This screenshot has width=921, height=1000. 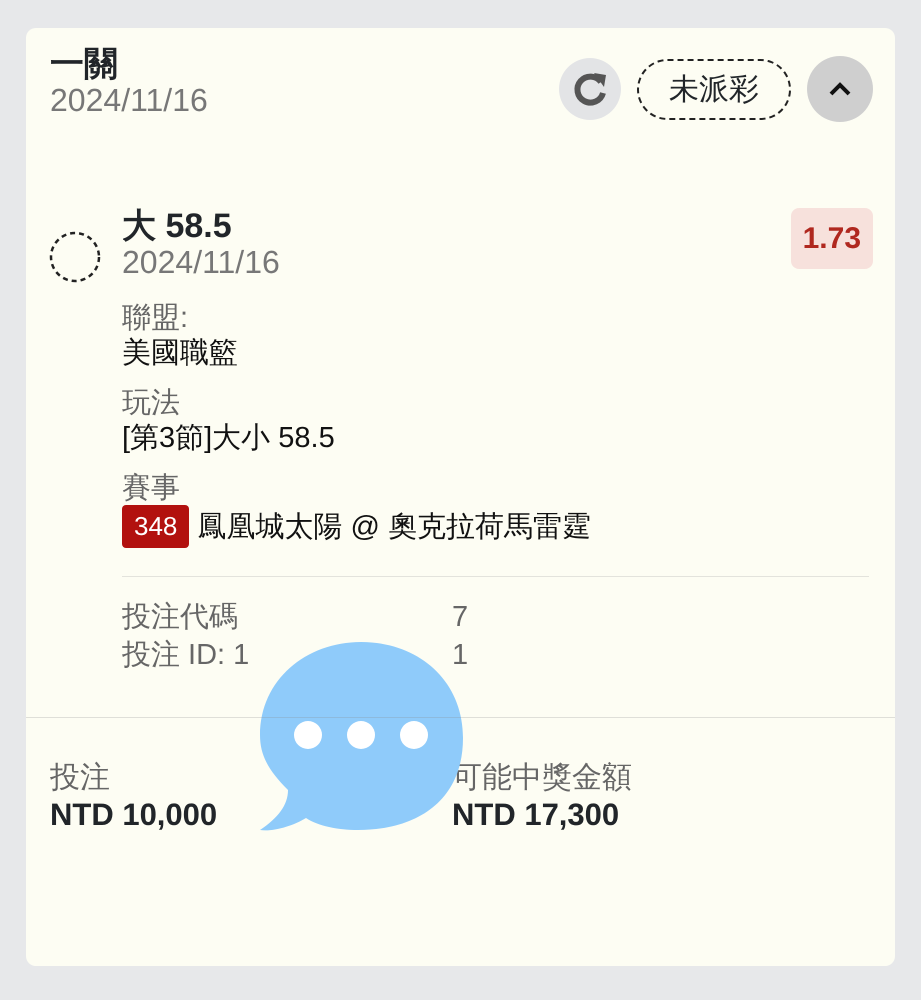 What do you see at coordinates (394, 527) in the screenshot?
I see `detail-value: 鳳凰城太陽 @ 奧克拉荷馬雷霆` at bounding box center [394, 527].